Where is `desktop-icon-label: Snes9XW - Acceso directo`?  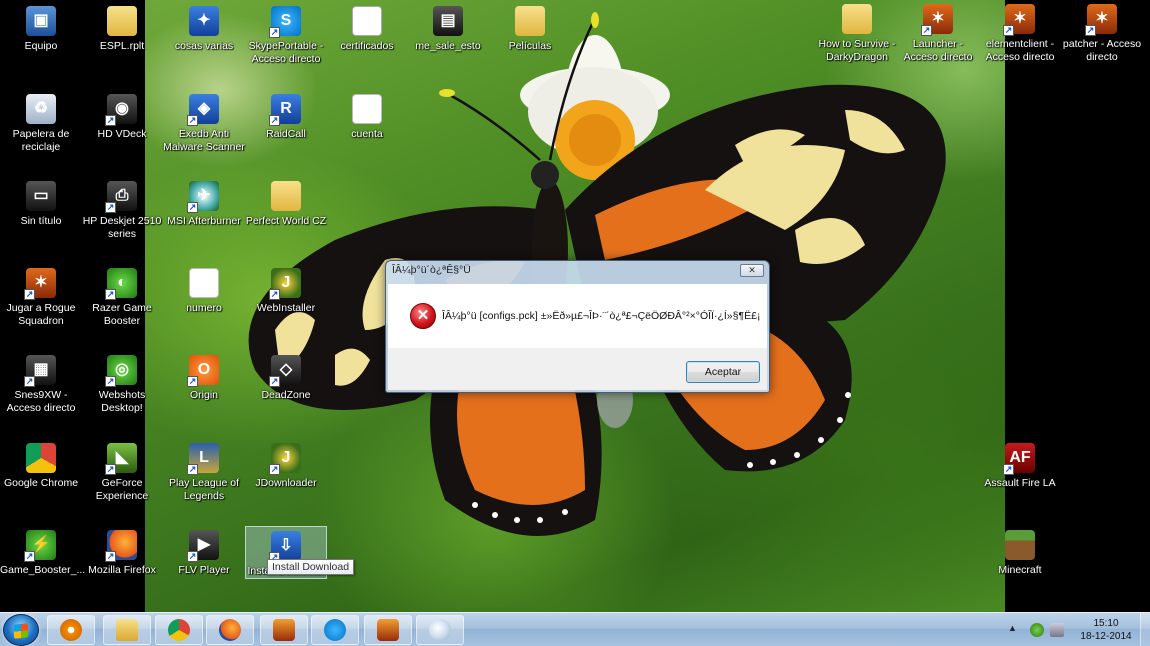 desktop-icon-label: Snes9XW - Acceso directo is located at coordinates (41, 401).